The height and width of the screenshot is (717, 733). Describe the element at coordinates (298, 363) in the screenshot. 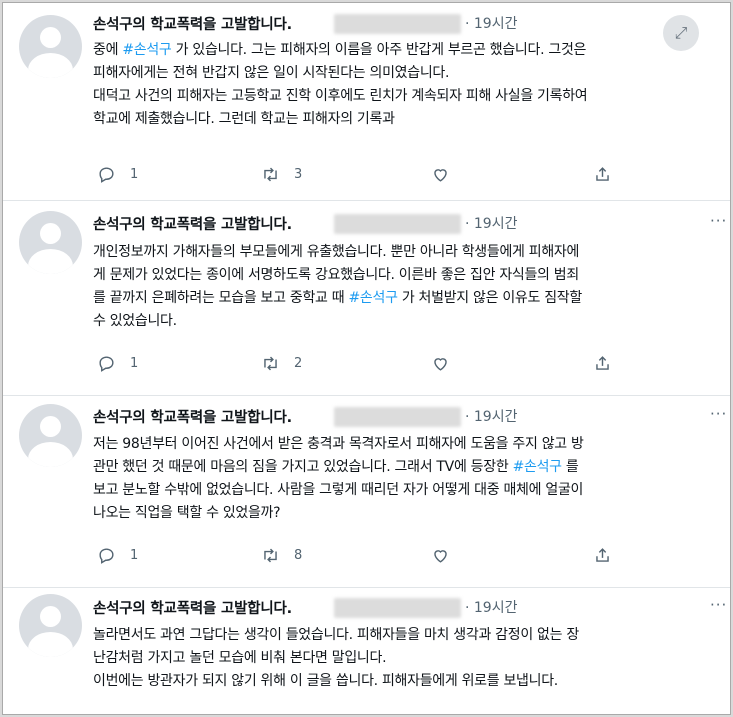

I see `retweet-count: 2` at that location.